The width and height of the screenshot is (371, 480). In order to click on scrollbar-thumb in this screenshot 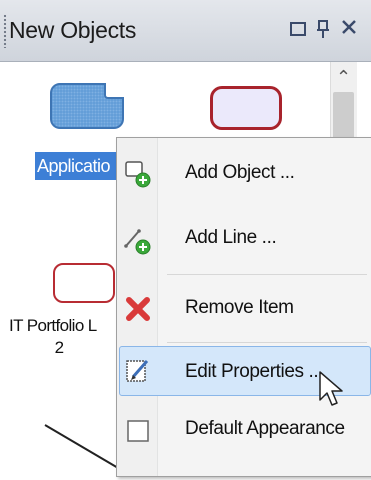, I will do `click(343, 117)`.